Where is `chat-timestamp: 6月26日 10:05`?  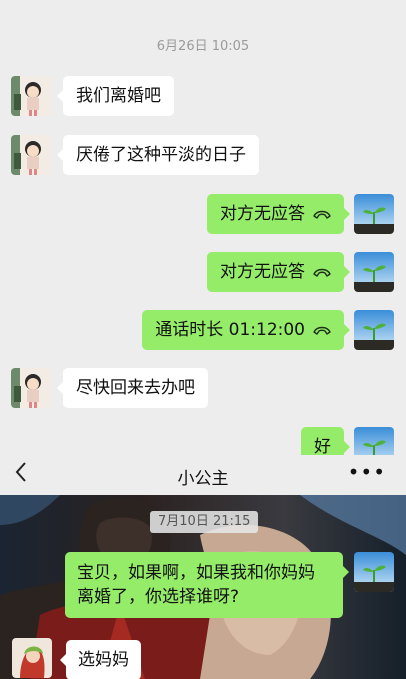 chat-timestamp: 6月26日 10:05 is located at coordinates (203, 46).